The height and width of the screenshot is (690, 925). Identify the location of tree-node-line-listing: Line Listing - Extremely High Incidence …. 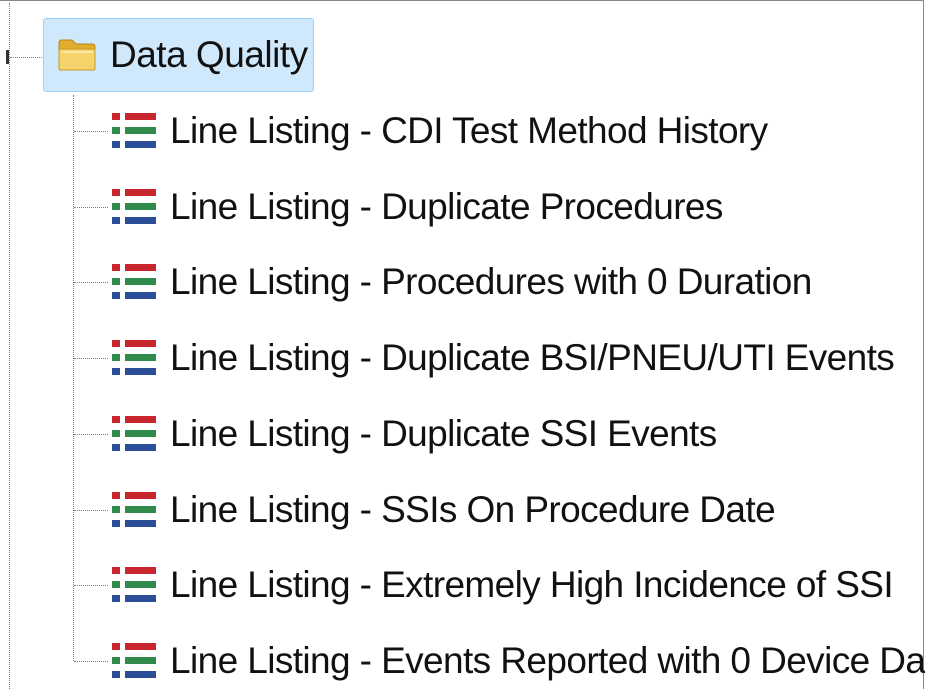
(496, 585).